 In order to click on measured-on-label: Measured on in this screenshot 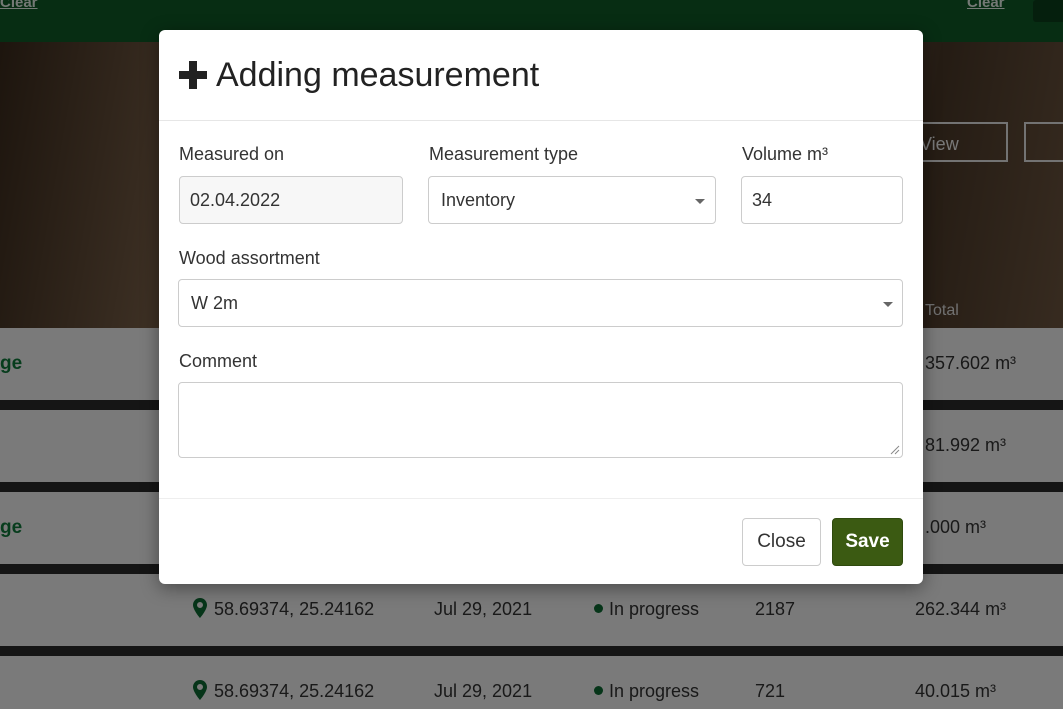, I will do `click(232, 154)`.